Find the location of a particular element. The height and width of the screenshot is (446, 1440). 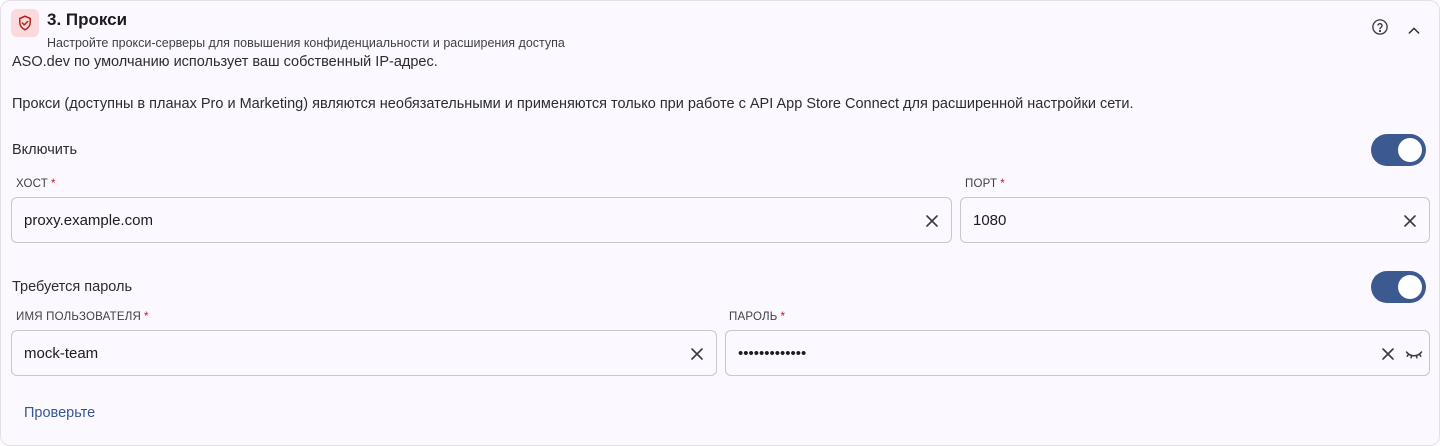

username-input: mock-team is located at coordinates (364, 353).